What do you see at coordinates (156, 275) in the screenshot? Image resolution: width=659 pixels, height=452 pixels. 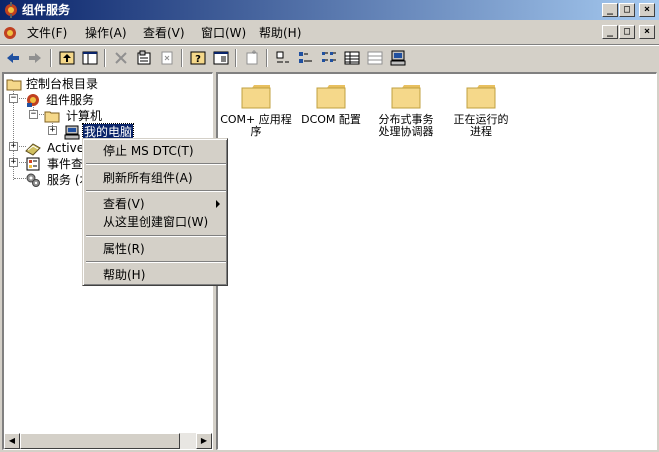 I see `menu-item-help: 帮助(H)` at bounding box center [156, 275].